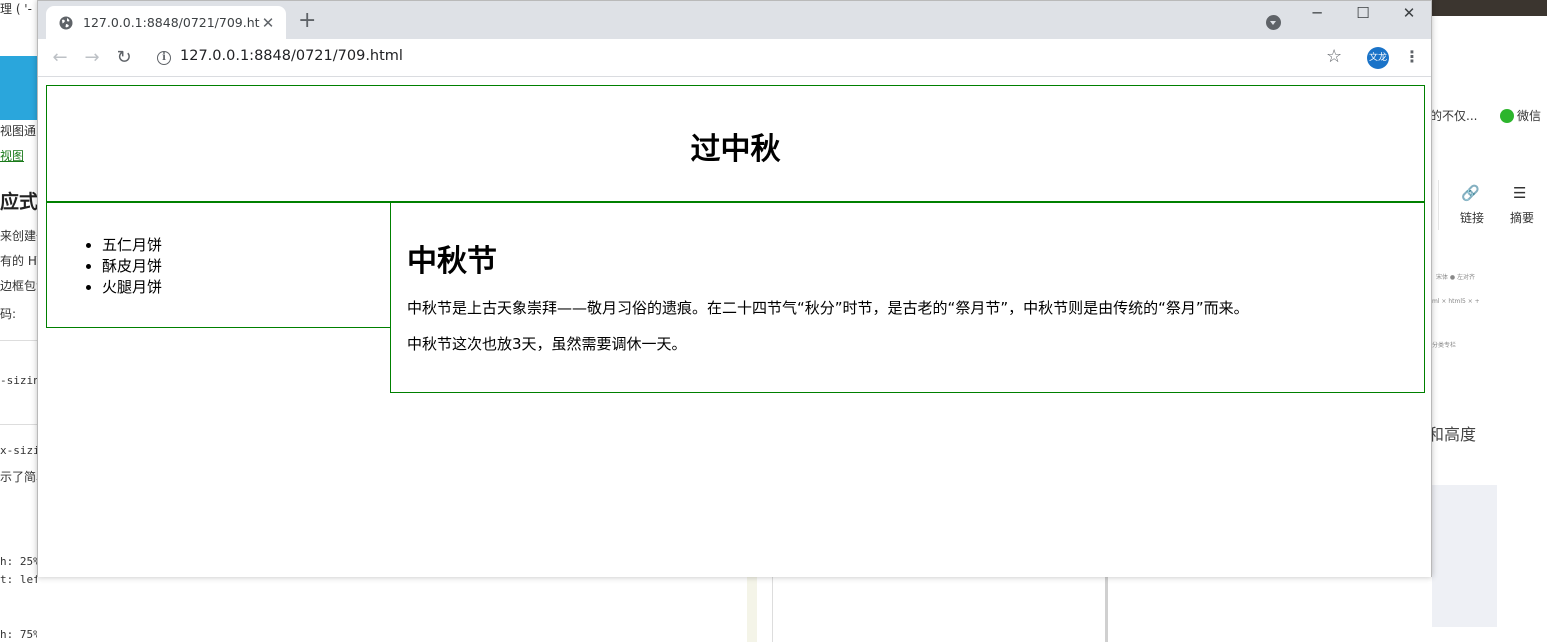 This screenshot has height=642, width=1547. I want to click on reload-button: ↻, so click(124, 58).